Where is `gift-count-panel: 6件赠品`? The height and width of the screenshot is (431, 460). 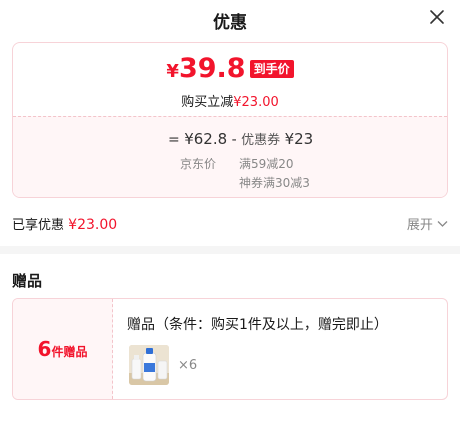 gift-count-panel: 6件赠品 is located at coordinates (63, 349).